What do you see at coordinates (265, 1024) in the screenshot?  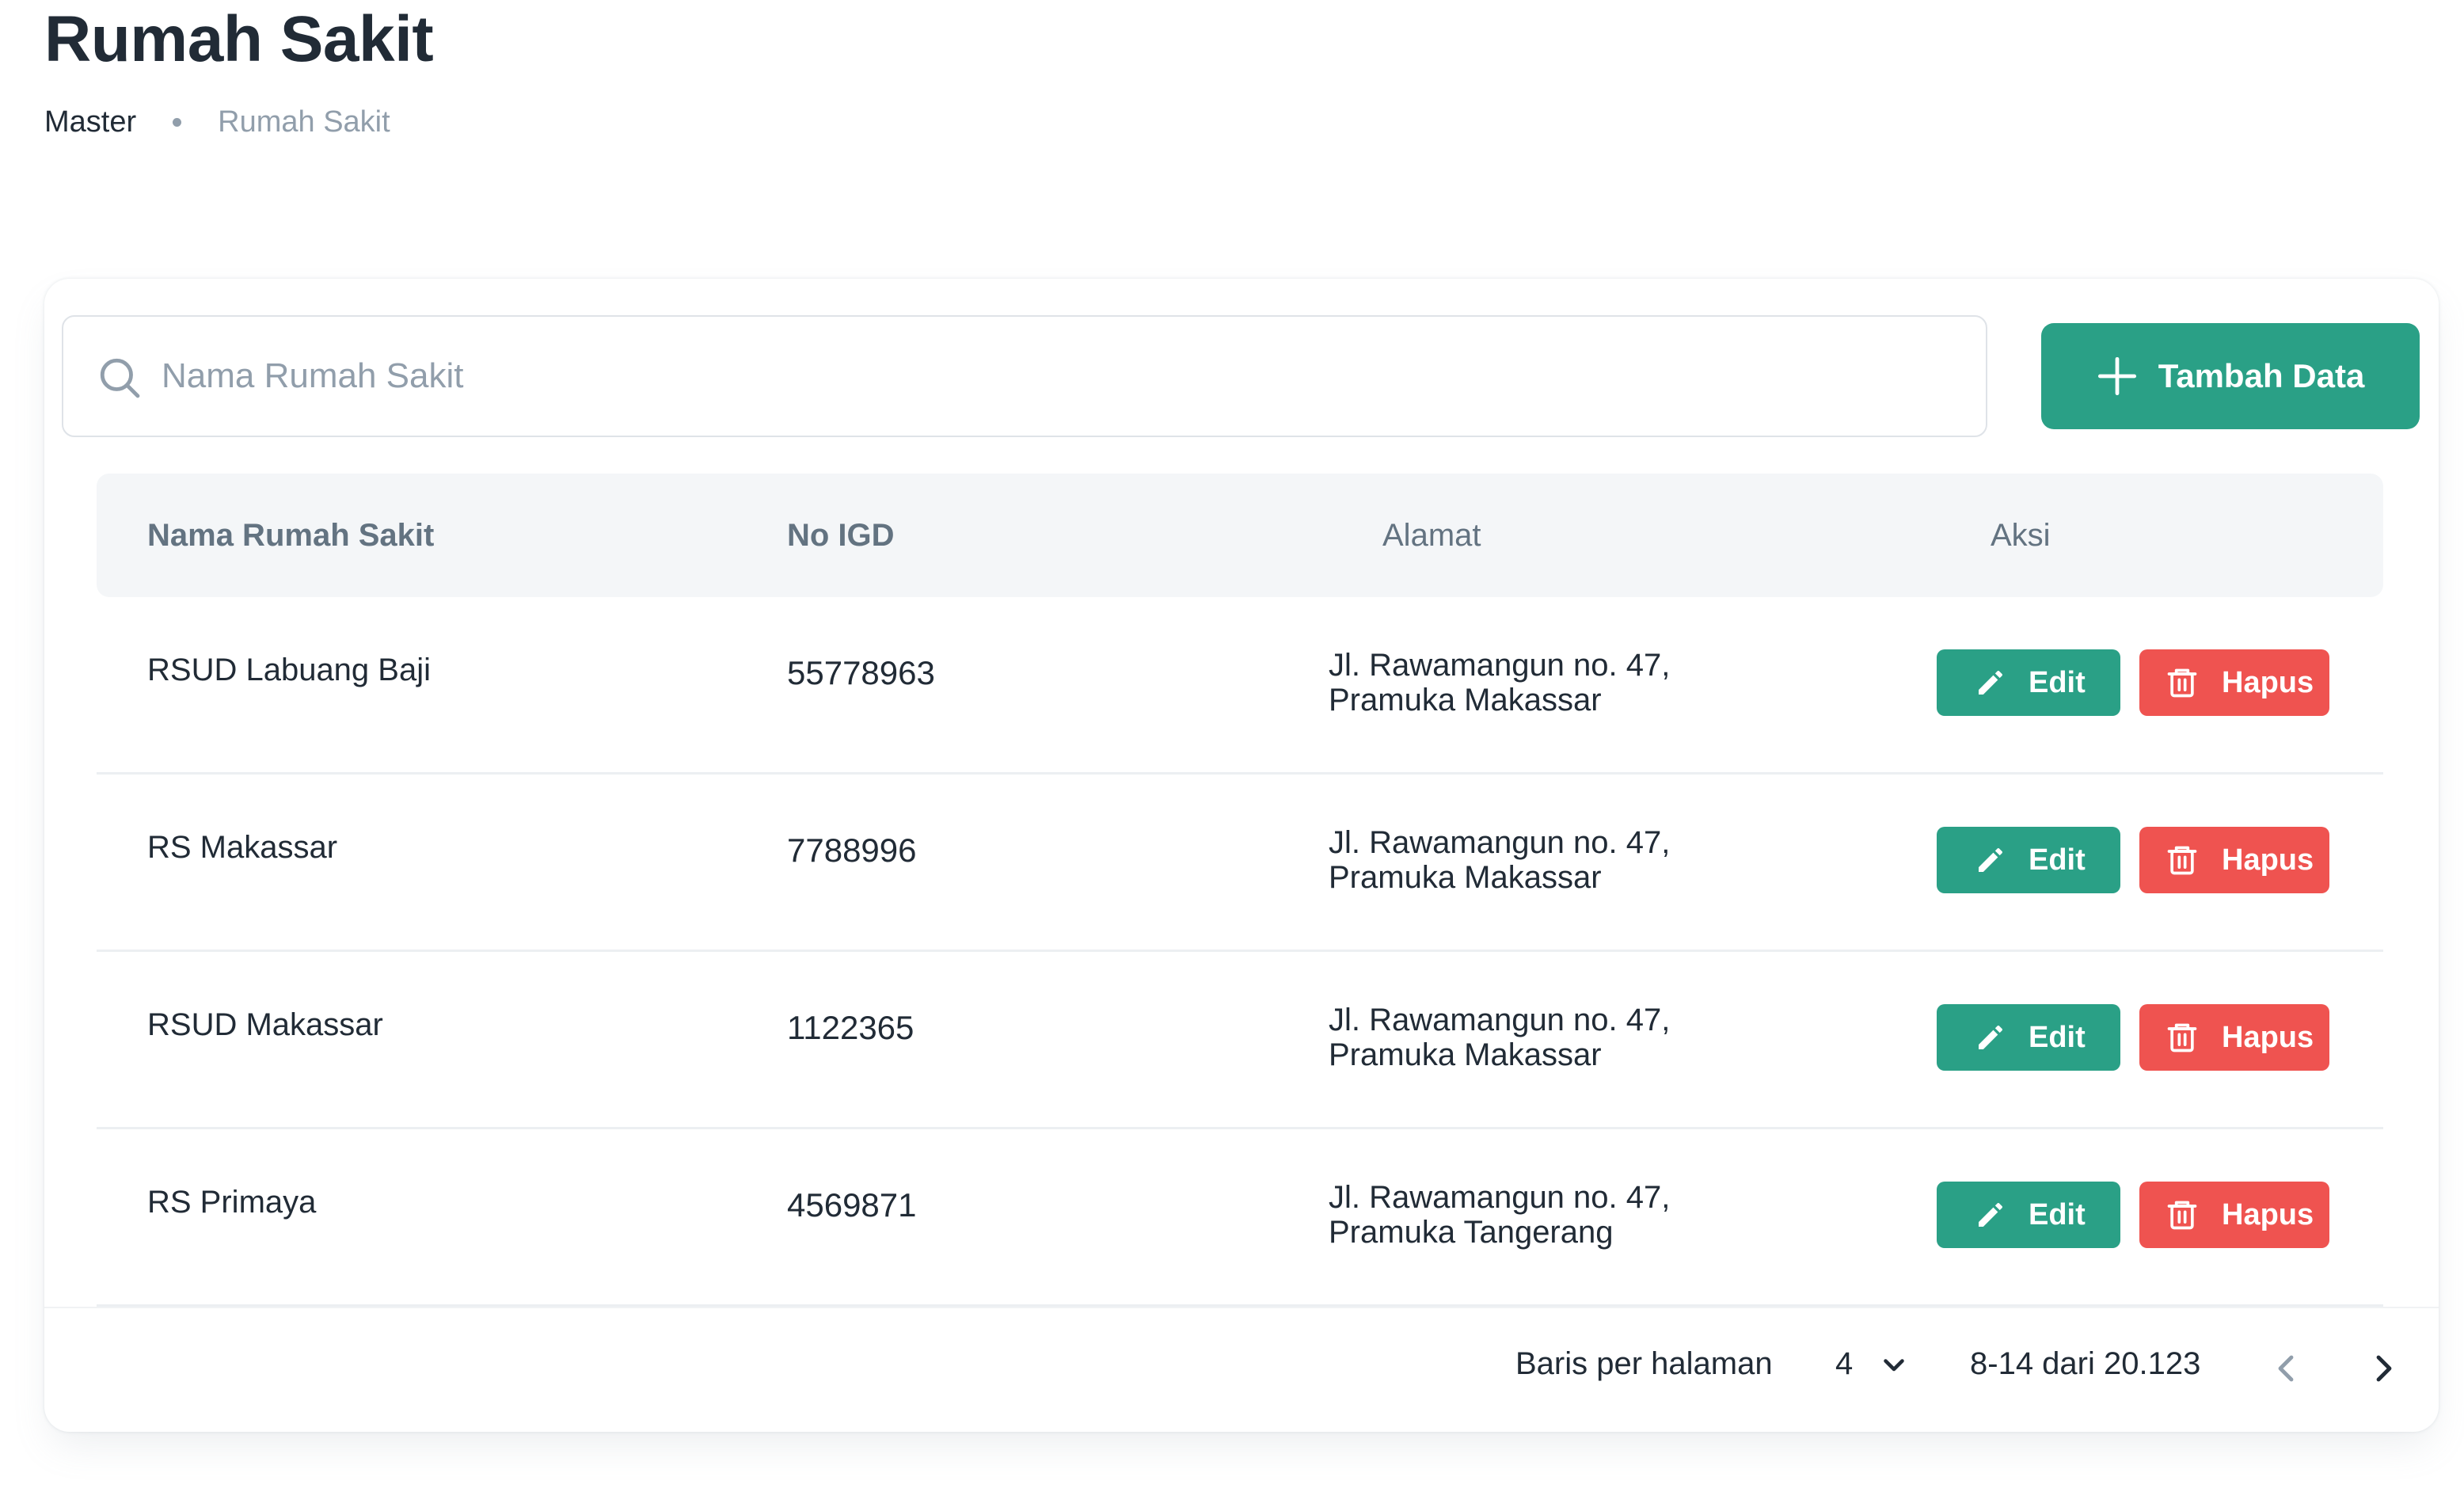 I see `hospital-name: RSUD Makassar` at bounding box center [265, 1024].